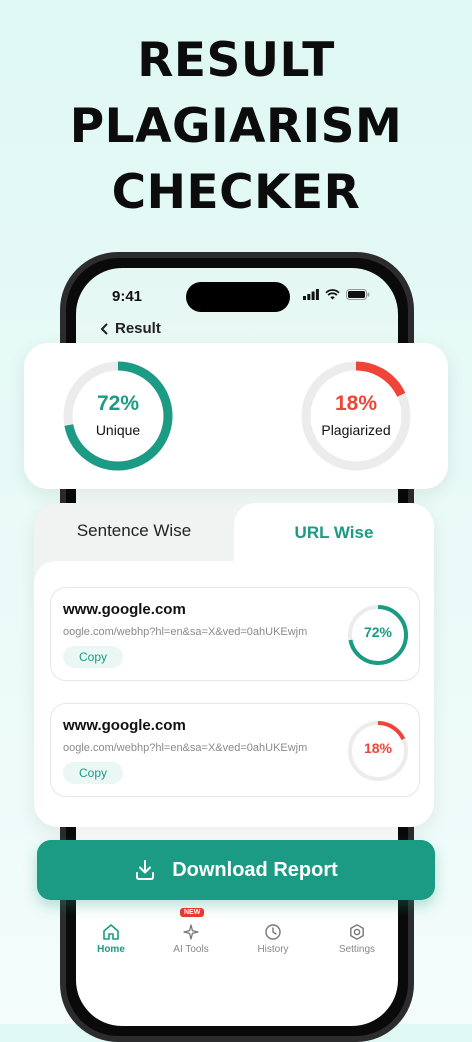  I want to click on nav-item-home: Home, so click(111, 937).